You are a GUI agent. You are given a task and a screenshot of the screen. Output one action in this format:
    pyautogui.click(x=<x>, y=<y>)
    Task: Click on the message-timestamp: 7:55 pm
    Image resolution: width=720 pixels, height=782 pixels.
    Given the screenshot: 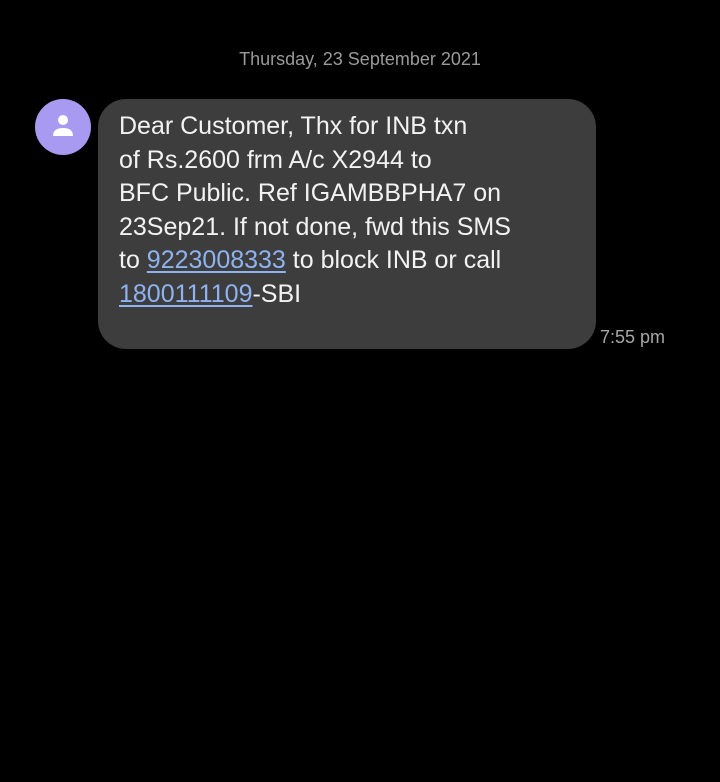 What is the action you would take?
    pyautogui.click(x=633, y=337)
    